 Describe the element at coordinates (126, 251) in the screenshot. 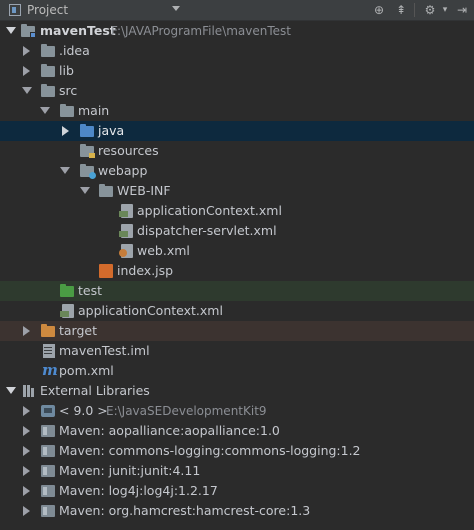

I see `web-xml-file-icon` at that location.